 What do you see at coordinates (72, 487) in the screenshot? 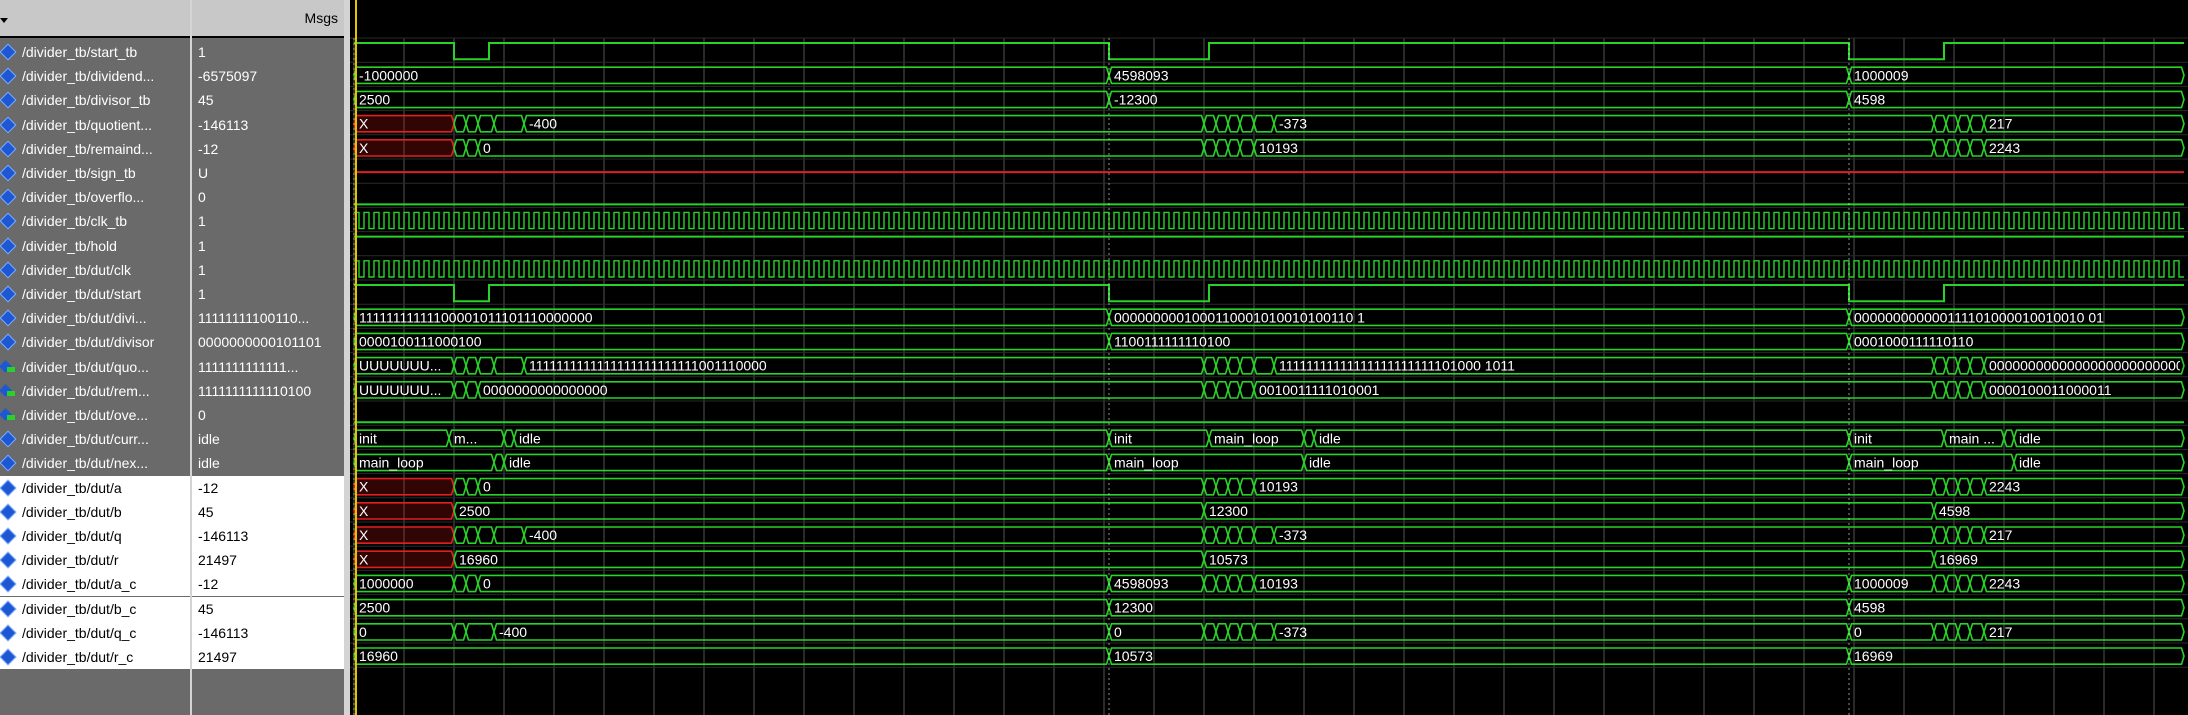
I see `signal-name: /divider_tb/dut/a` at bounding box center [72, 487].